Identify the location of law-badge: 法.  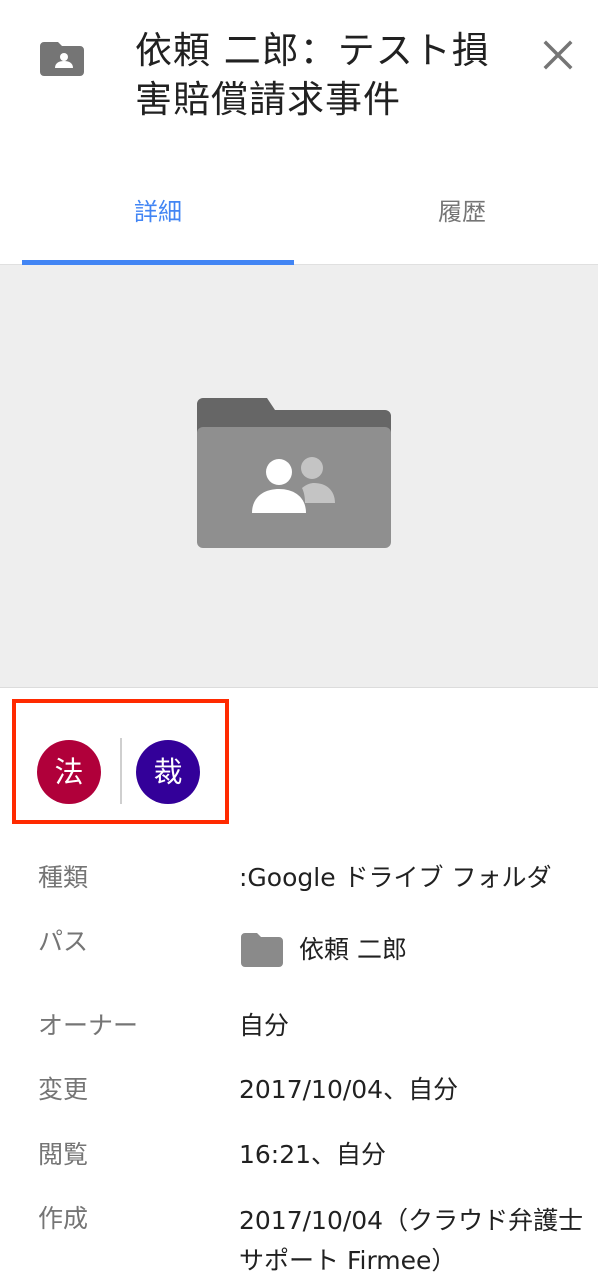
(69, 772).